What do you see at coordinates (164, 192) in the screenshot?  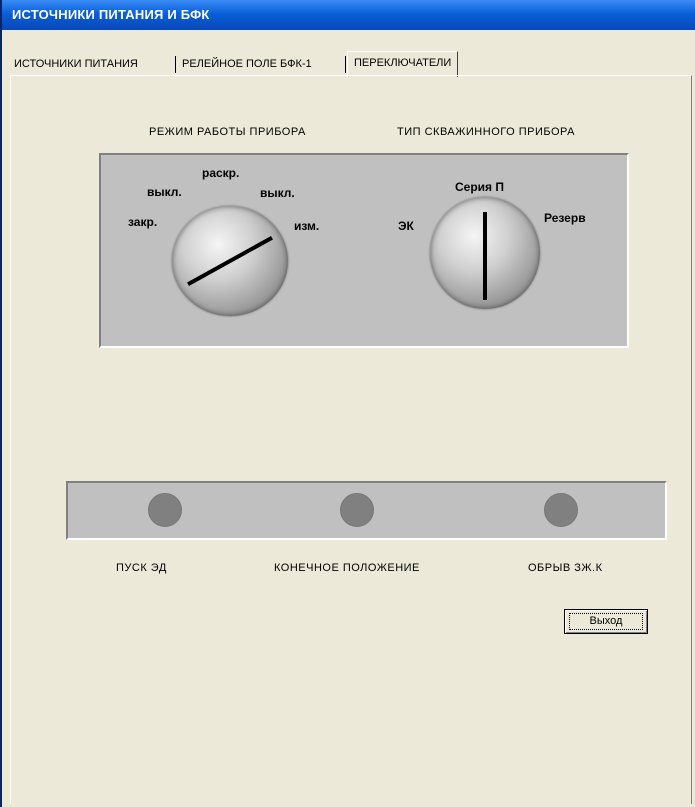 I see `mode-position-off-left: выкл.` at bounding box center [164, 192].